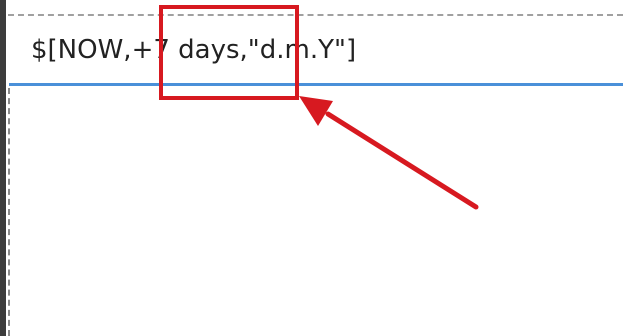 The height and width of the screenshot is (336, 623). Describe the element at coordinates (316, 111) in the screenshot. I see `arrow-head-icon` at that location.